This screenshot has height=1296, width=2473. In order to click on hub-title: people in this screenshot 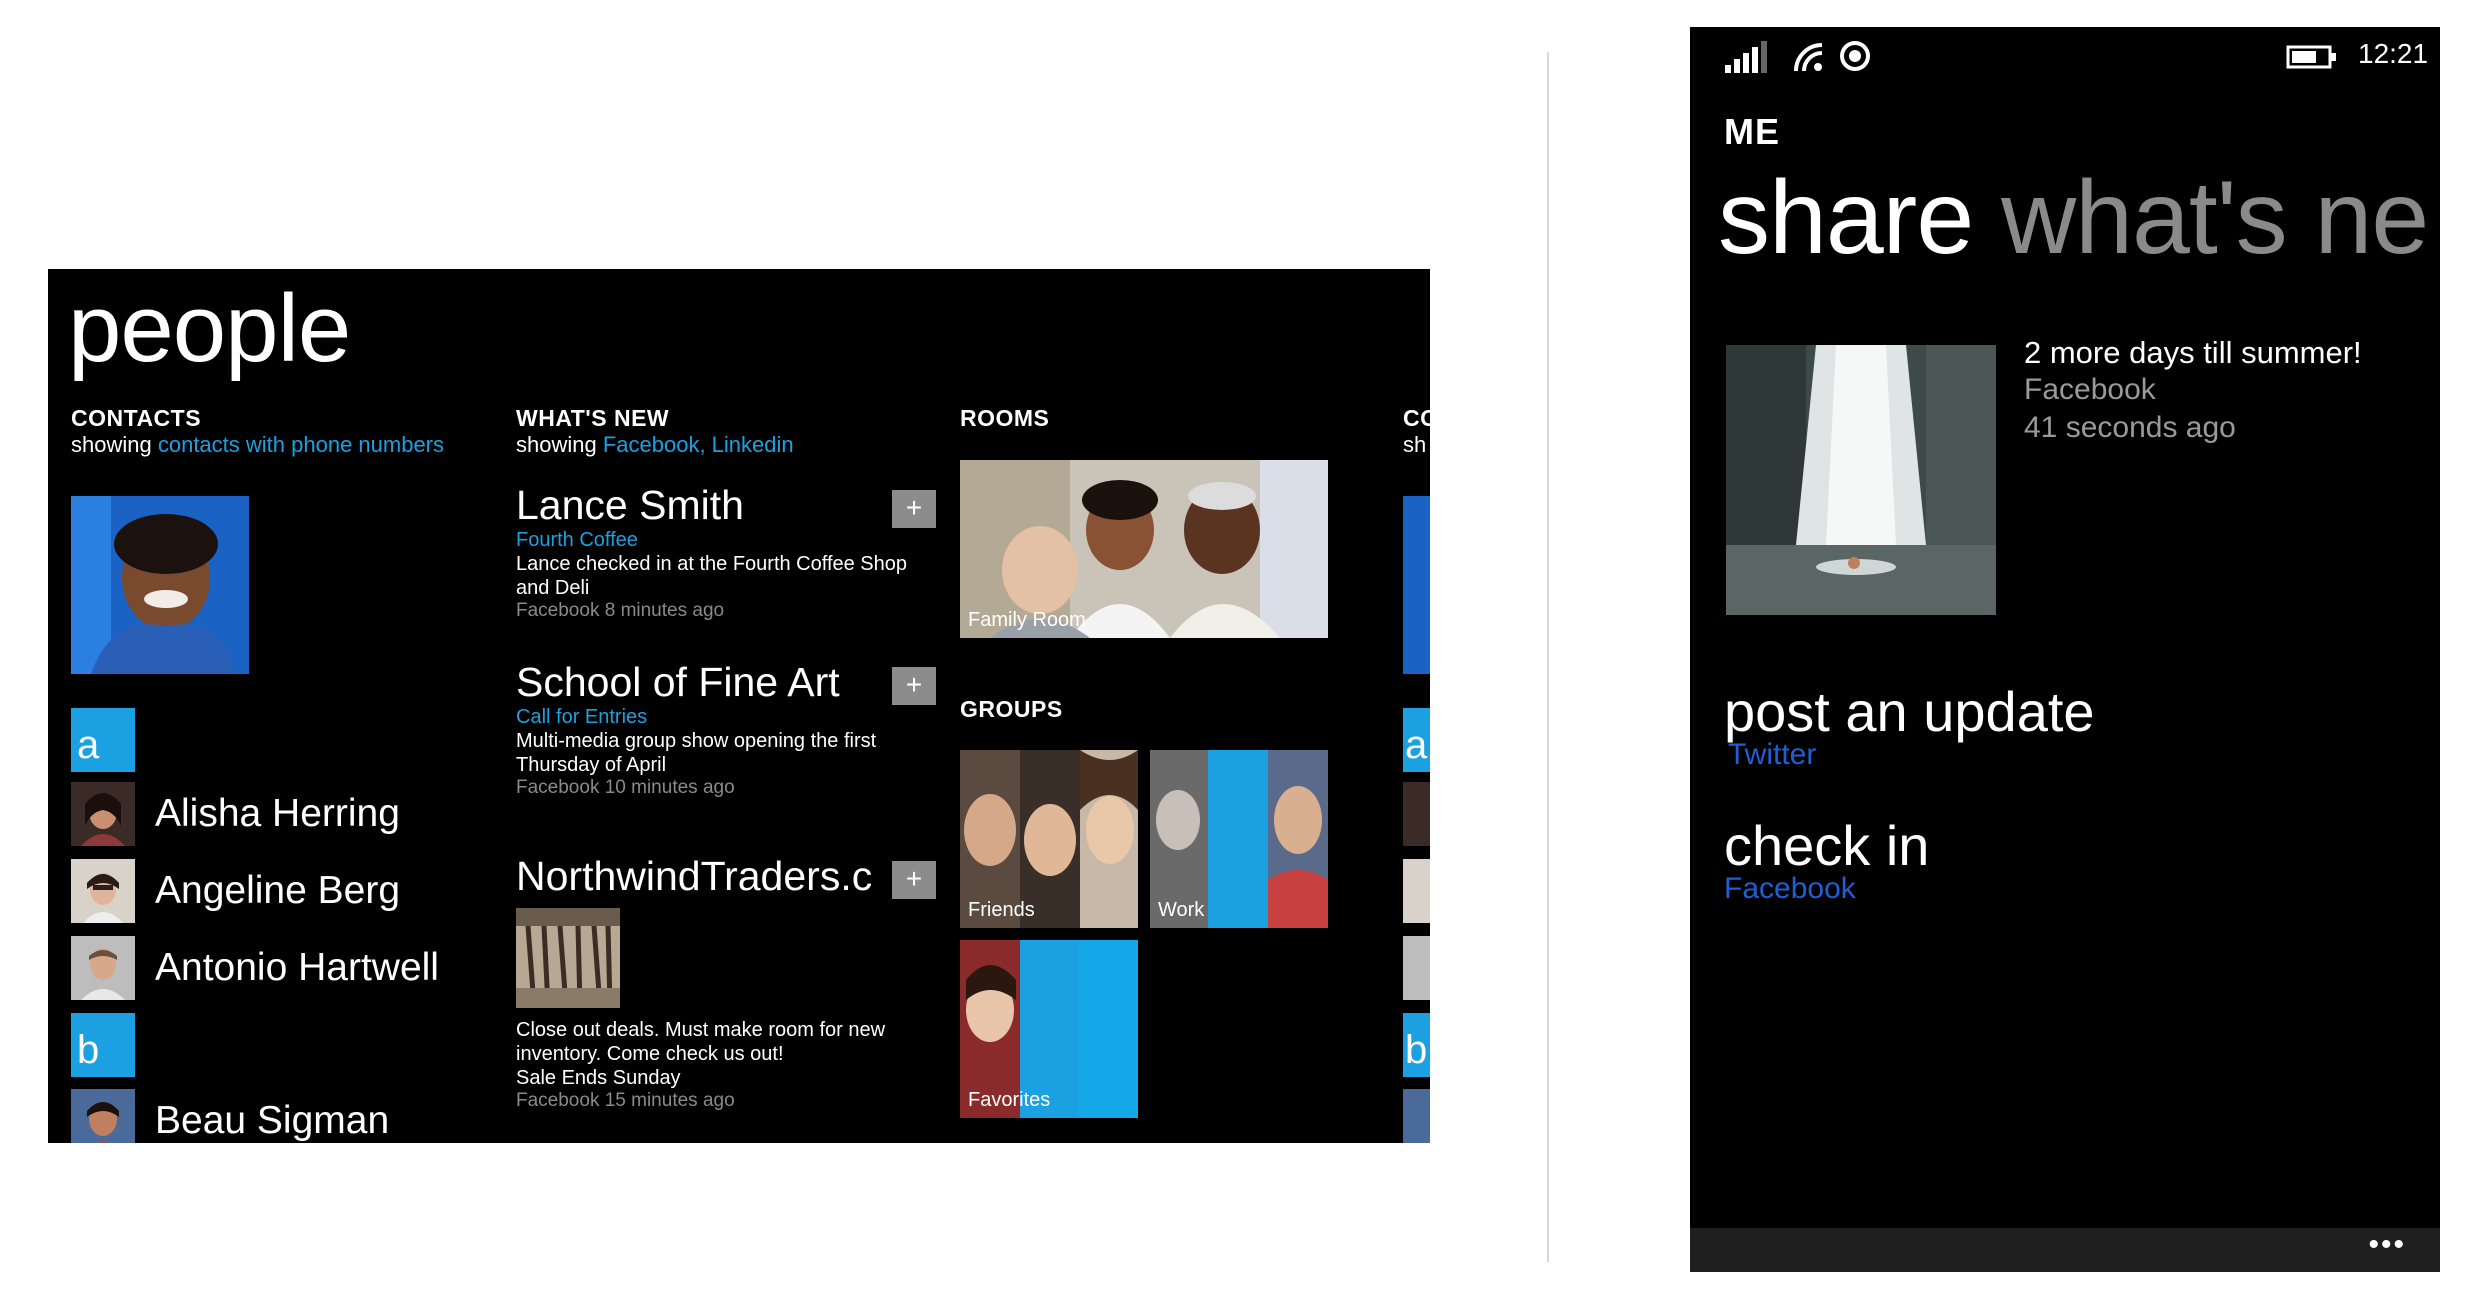, I will do `click(209, 328)`.